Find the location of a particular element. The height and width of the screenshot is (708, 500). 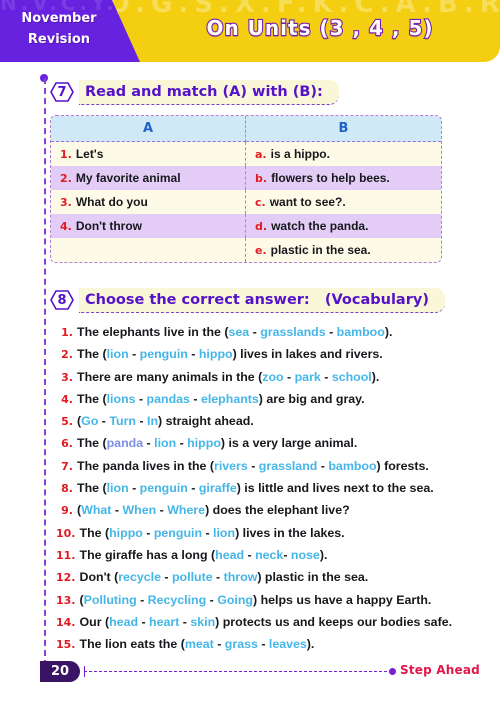

answer-option: zoo is located at coordinates (272, 377).